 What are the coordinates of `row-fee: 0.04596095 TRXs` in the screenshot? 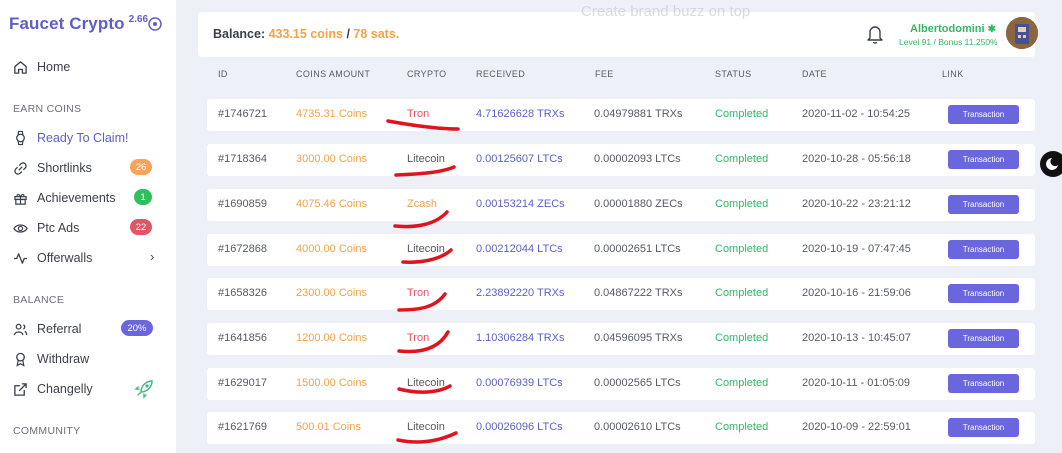 It's located at (638, 338).